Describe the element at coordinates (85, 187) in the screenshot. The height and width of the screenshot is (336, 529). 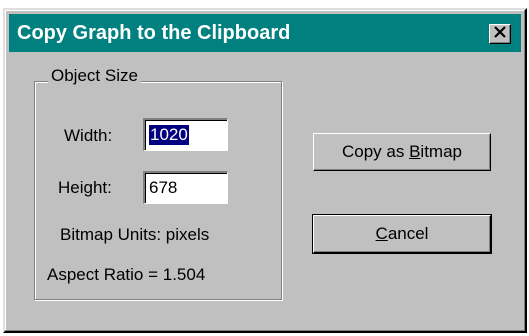
I see `height-label: Height:` at that location.